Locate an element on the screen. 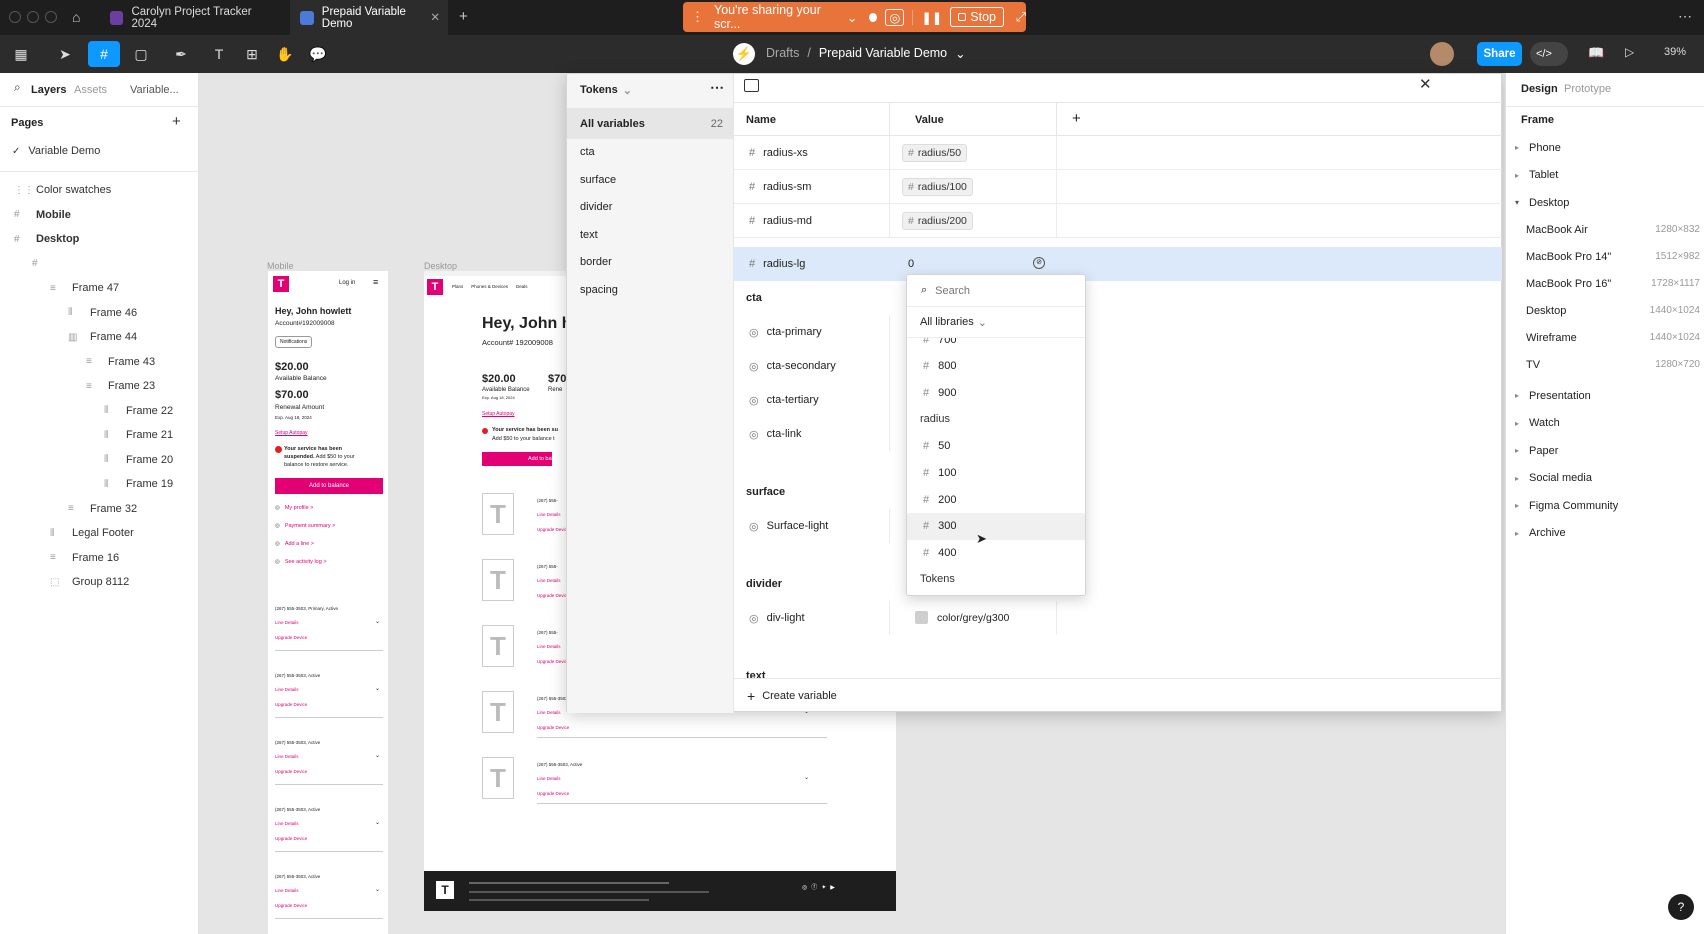 The image size is (1704, 934). layer-item: ⬚ Group 8112 is located at coordinates (99, 582).